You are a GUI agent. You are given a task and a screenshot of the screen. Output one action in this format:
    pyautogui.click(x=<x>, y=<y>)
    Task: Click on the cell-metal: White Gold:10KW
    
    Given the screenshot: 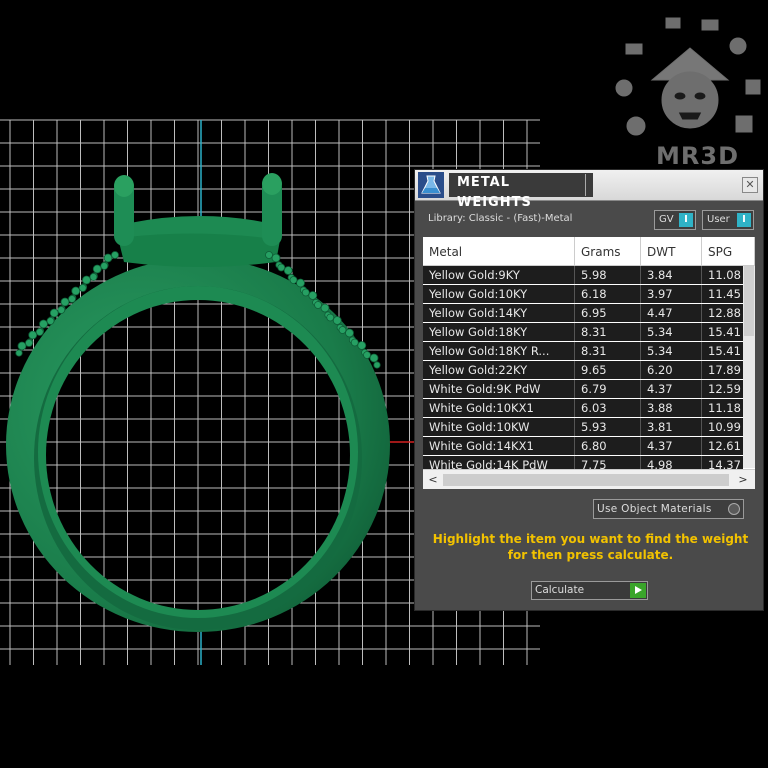 What is the action you would take?
    pyautogui.click(x=499, y=427)
    